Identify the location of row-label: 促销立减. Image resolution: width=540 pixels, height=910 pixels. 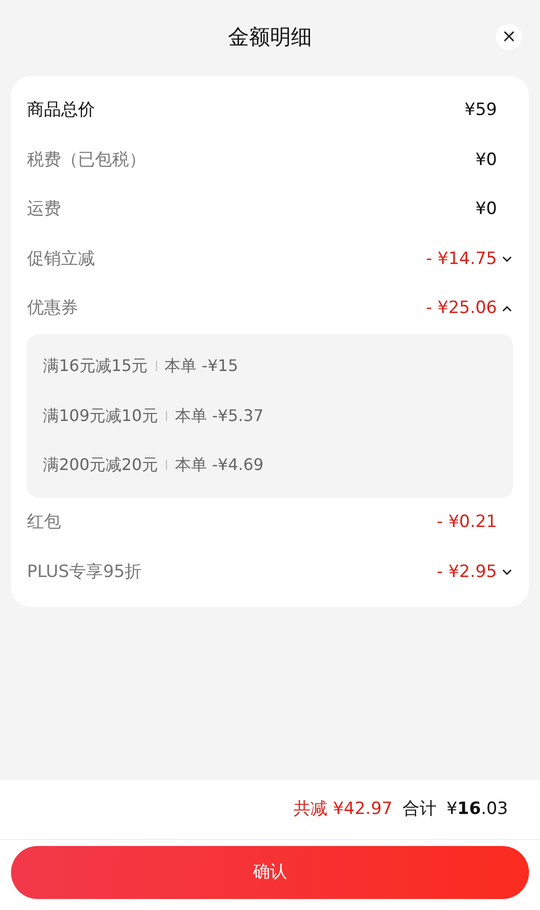
(61, 259).